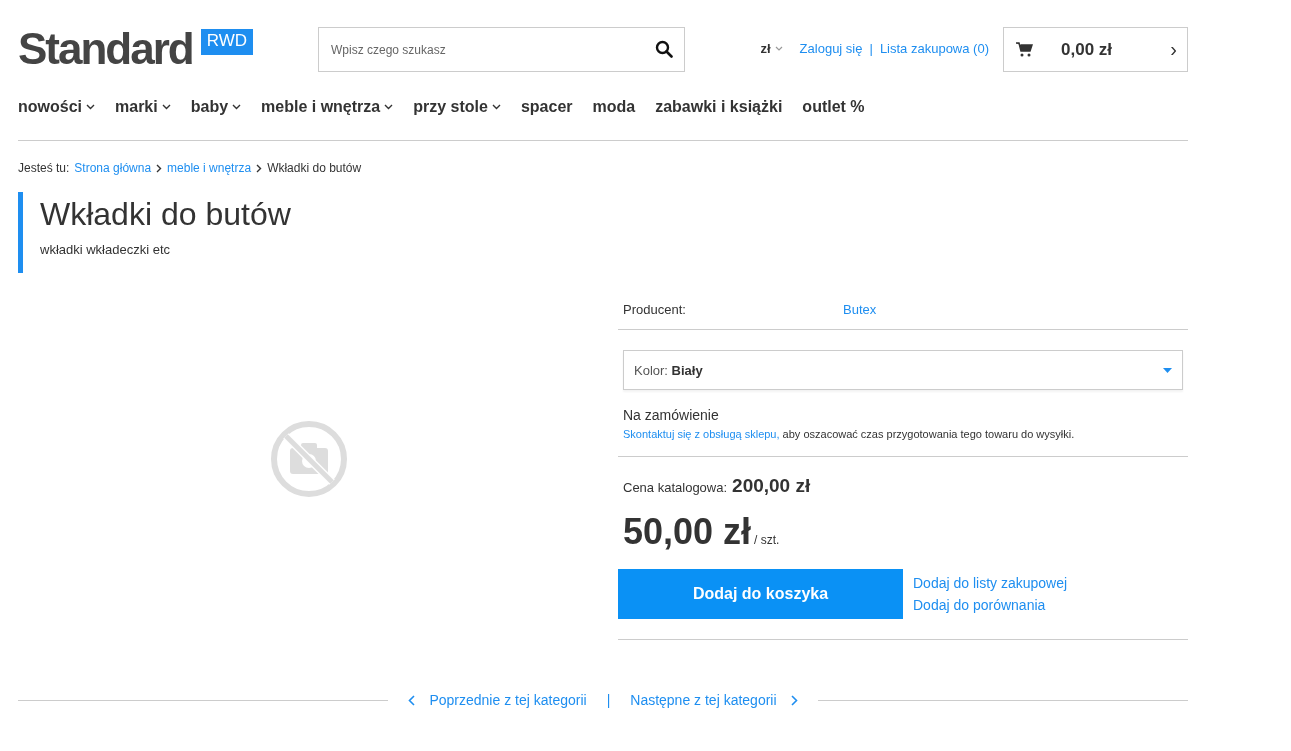 The height and width of the screenshot is (751, 1291). Describe the element at coordinates (1167, 370) in the screenshot. I see `caret-icon` at that location.